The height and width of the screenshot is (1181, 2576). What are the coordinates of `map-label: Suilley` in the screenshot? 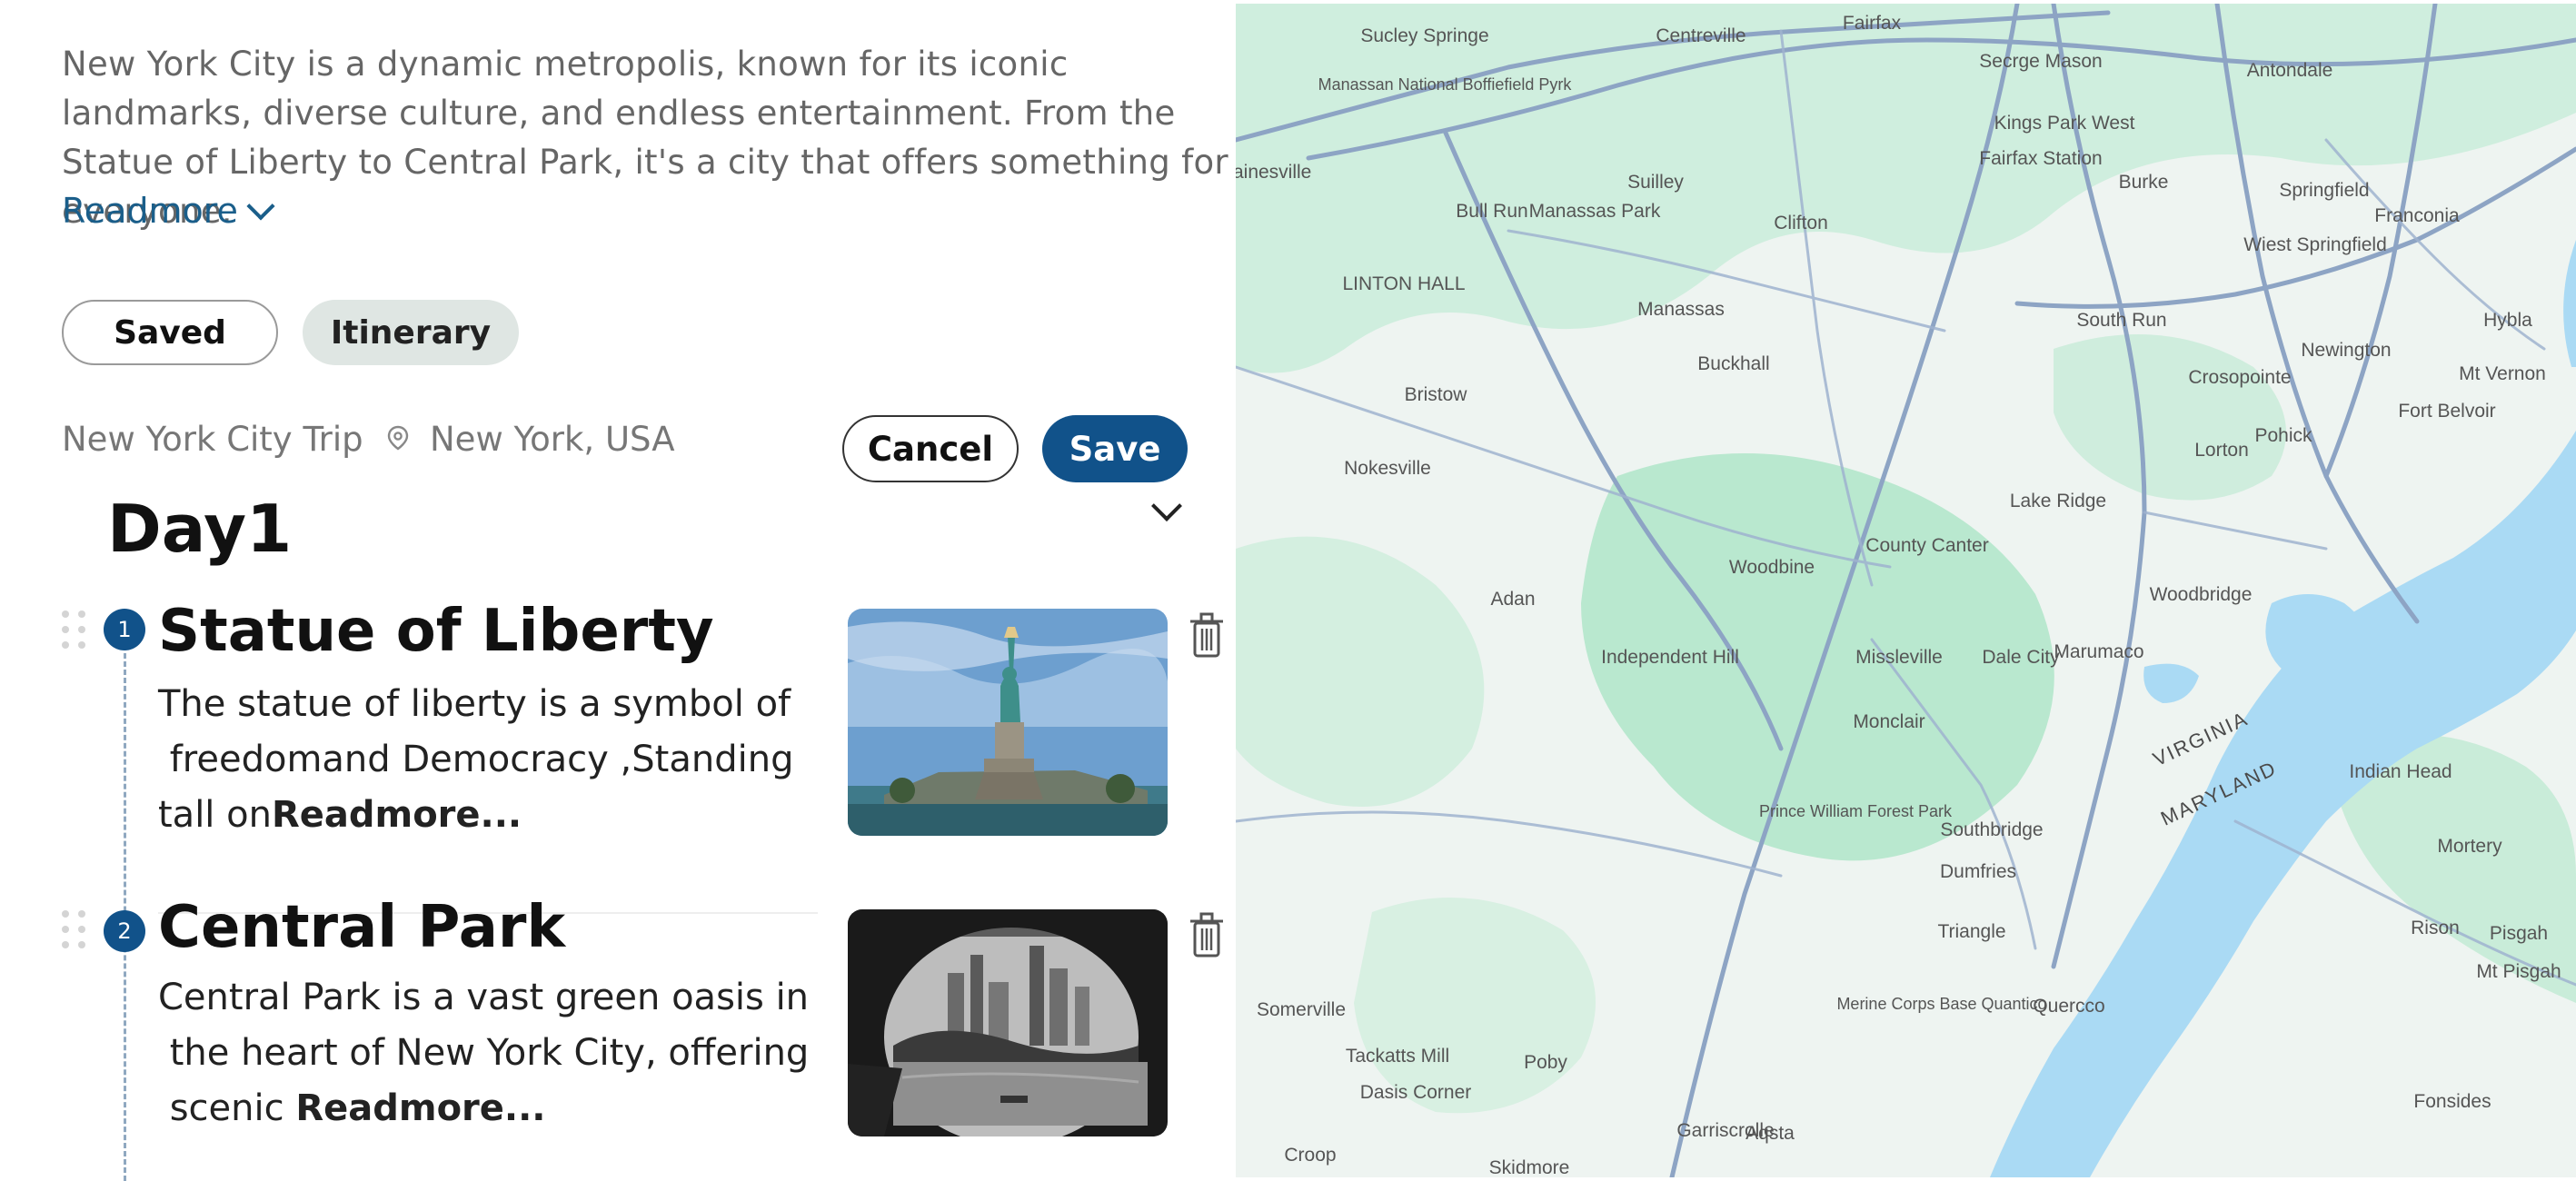 It's located at (1656, 182).